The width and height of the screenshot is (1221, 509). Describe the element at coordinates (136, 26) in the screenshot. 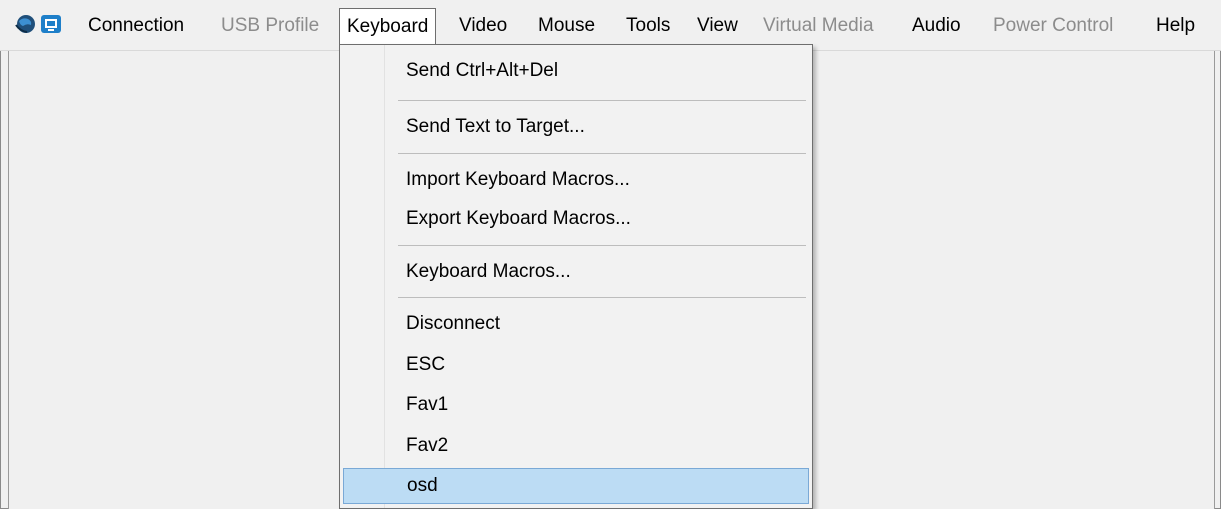

I see `menu-connection: Connection` at that location.